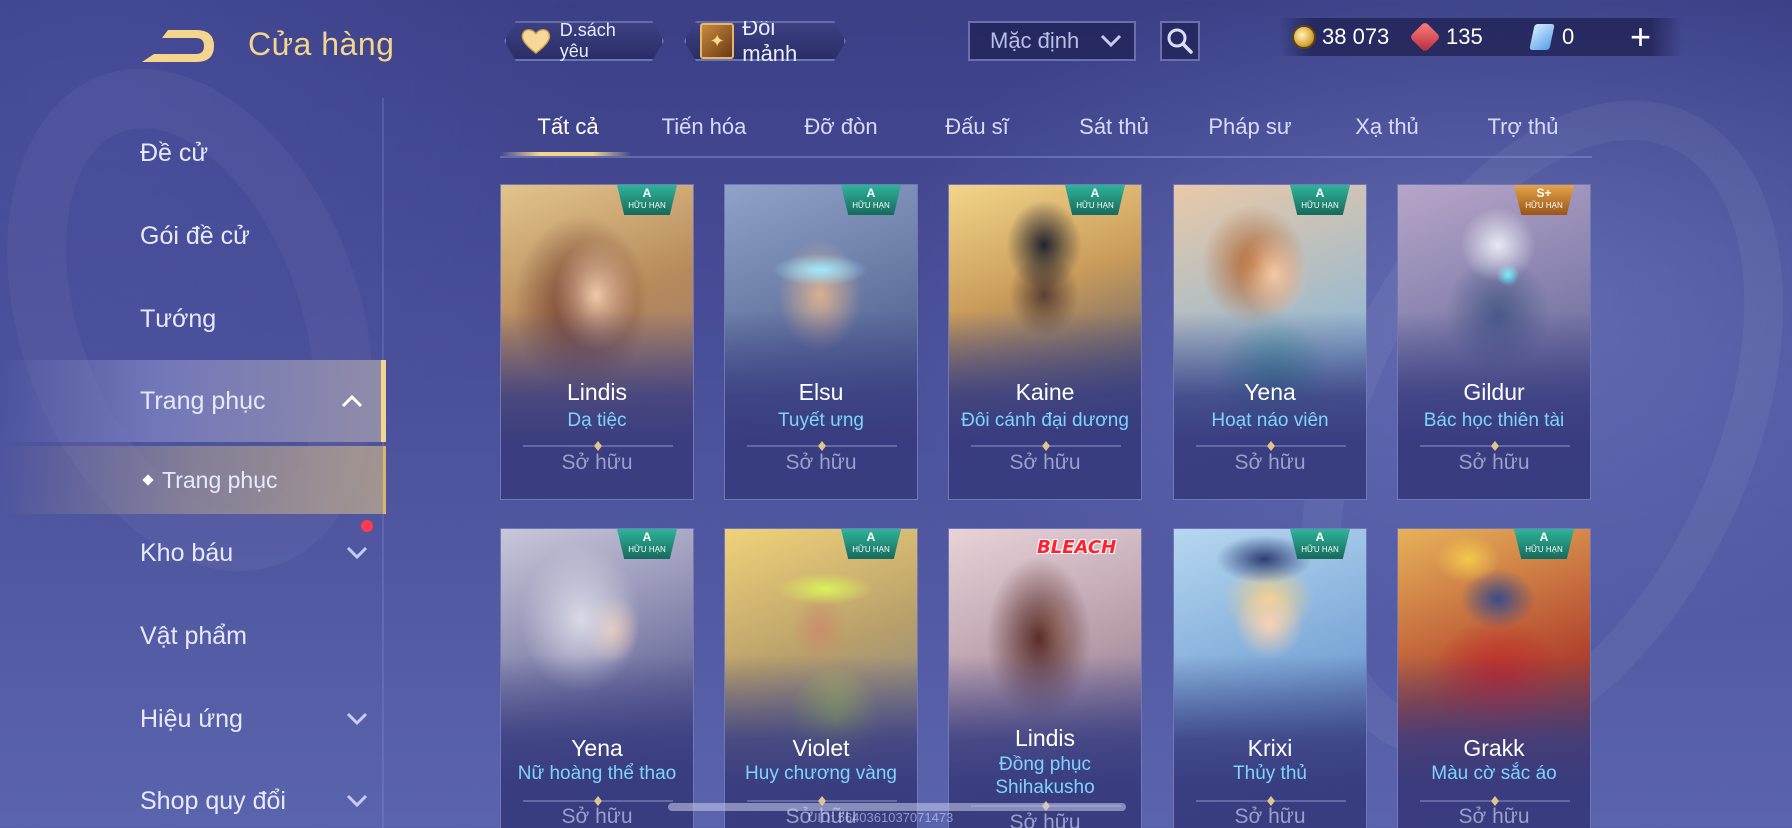  Describe the element at coordinates (770, 40) in the screenshot. I see `swap-label: Đổi mảnh` at that location.